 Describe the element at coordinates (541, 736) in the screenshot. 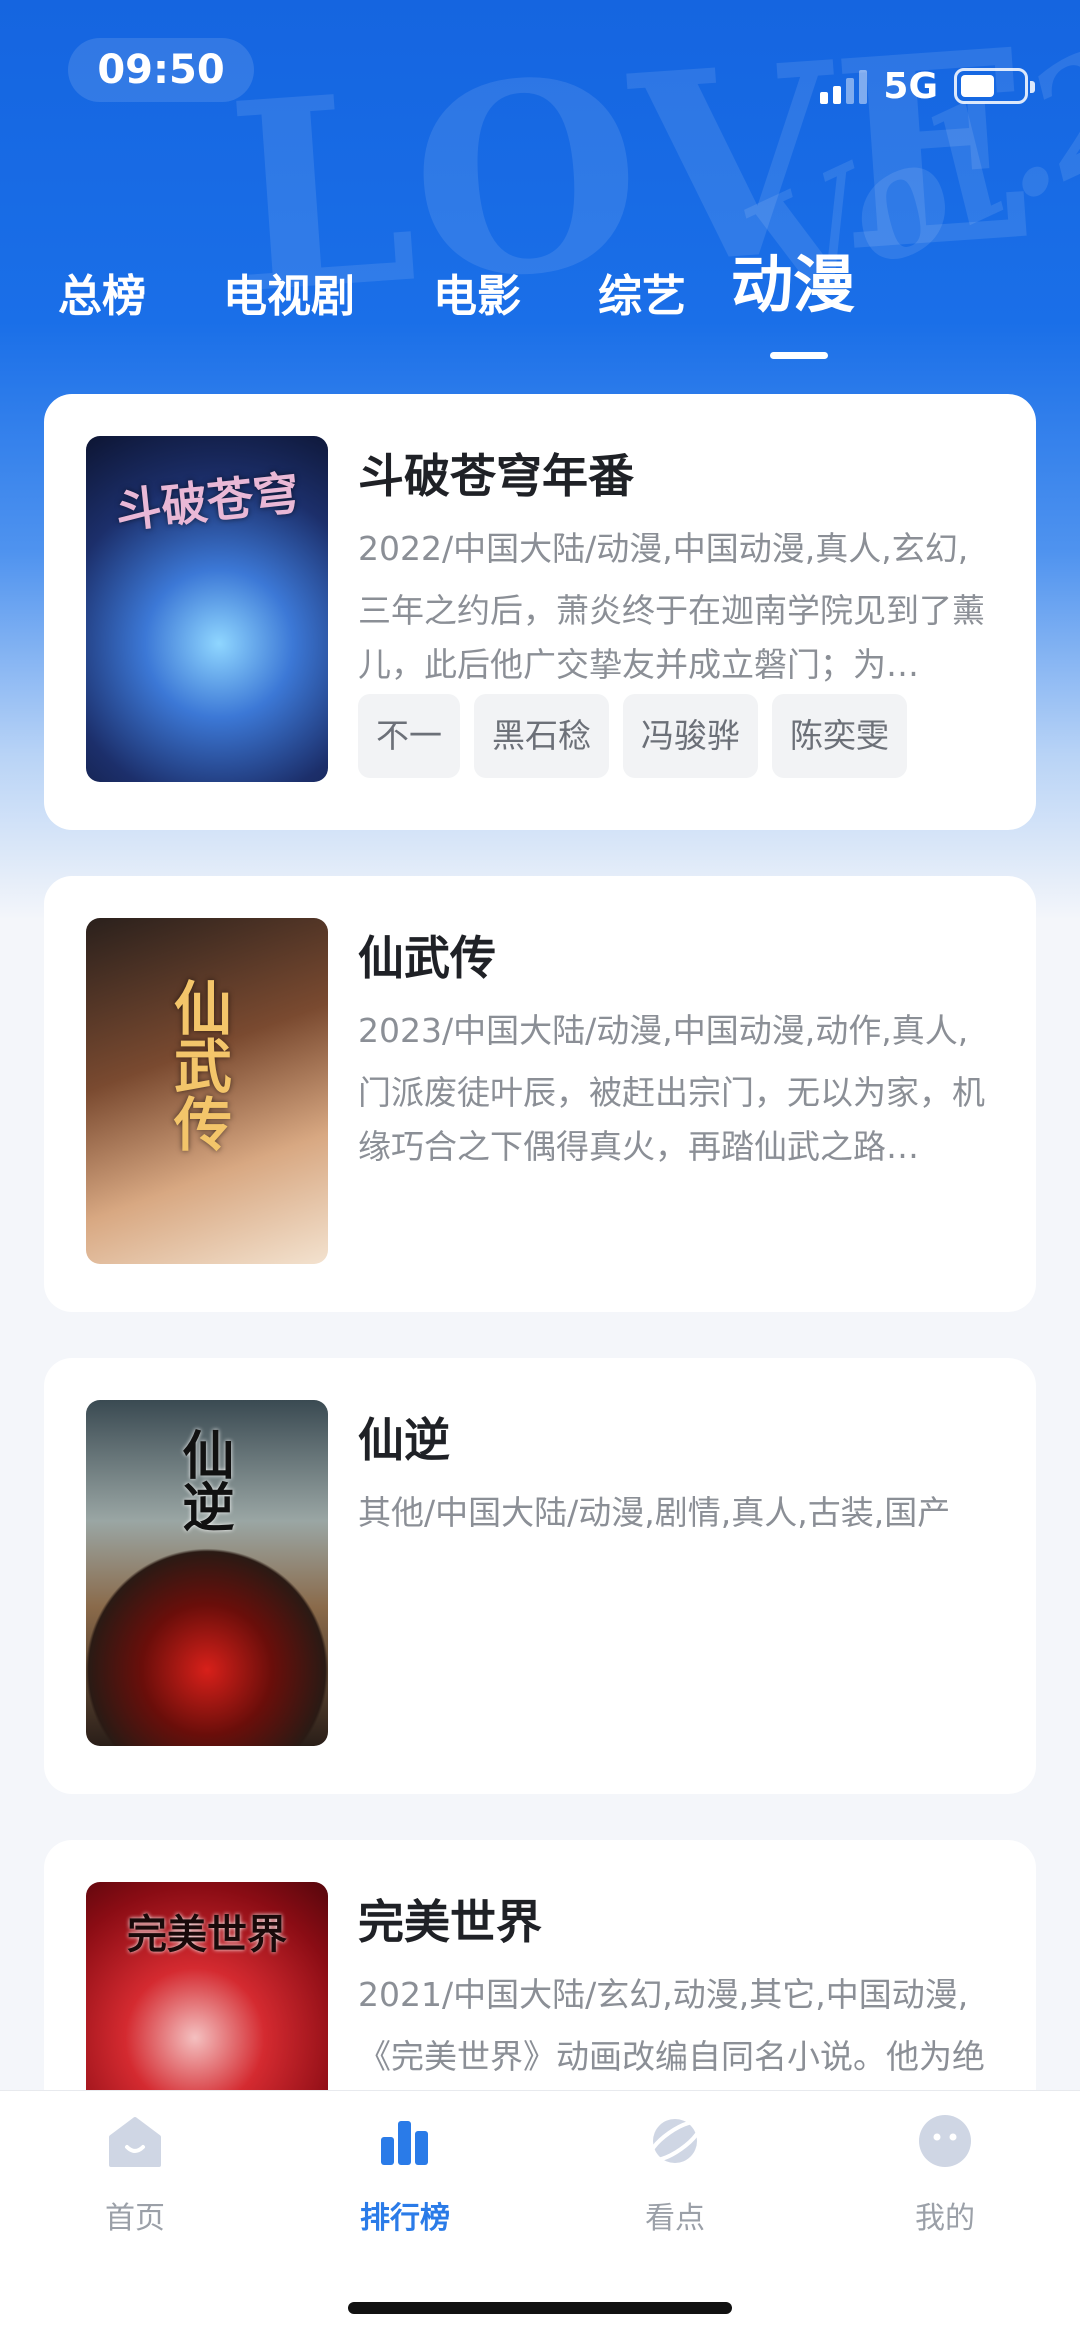

I see `cast-tag: 黑石稔` at that location.